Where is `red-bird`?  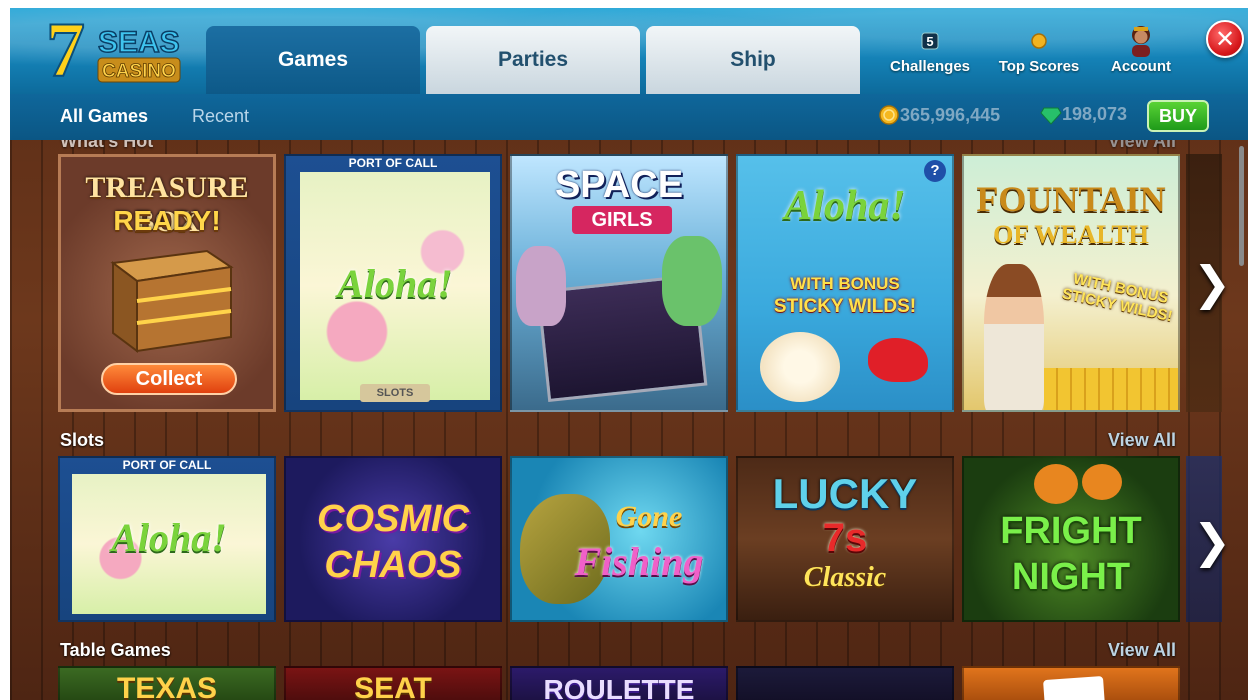
red-bird is located at coordinates (898, 360).